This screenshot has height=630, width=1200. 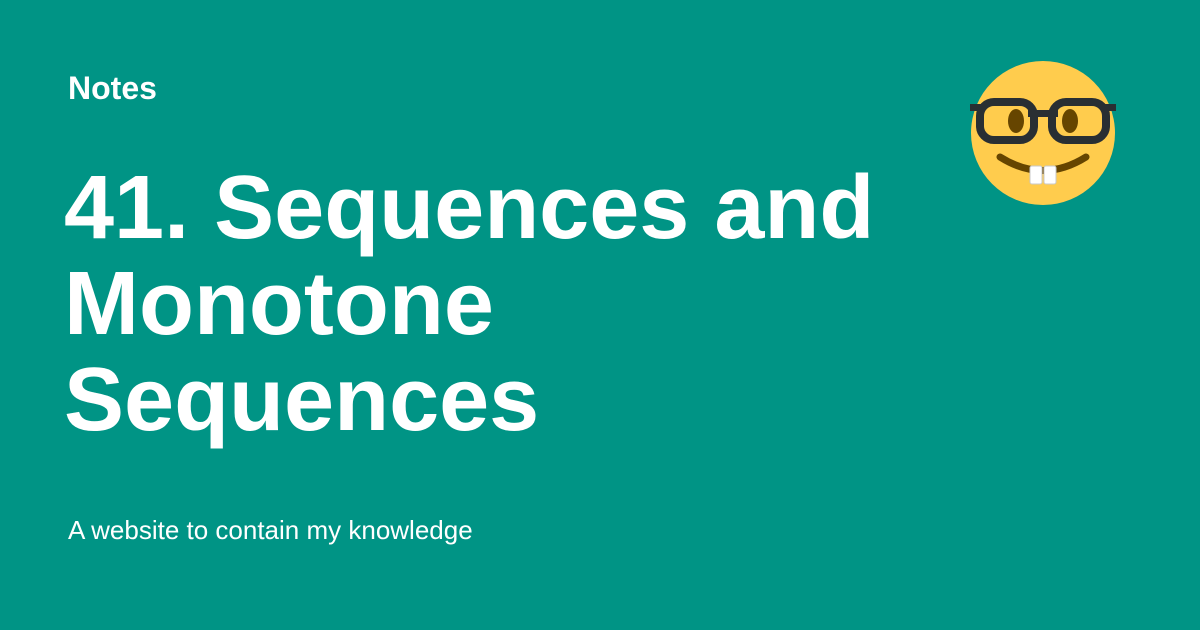 I want to click on site-name: Notes, so click(x=112, y=88).